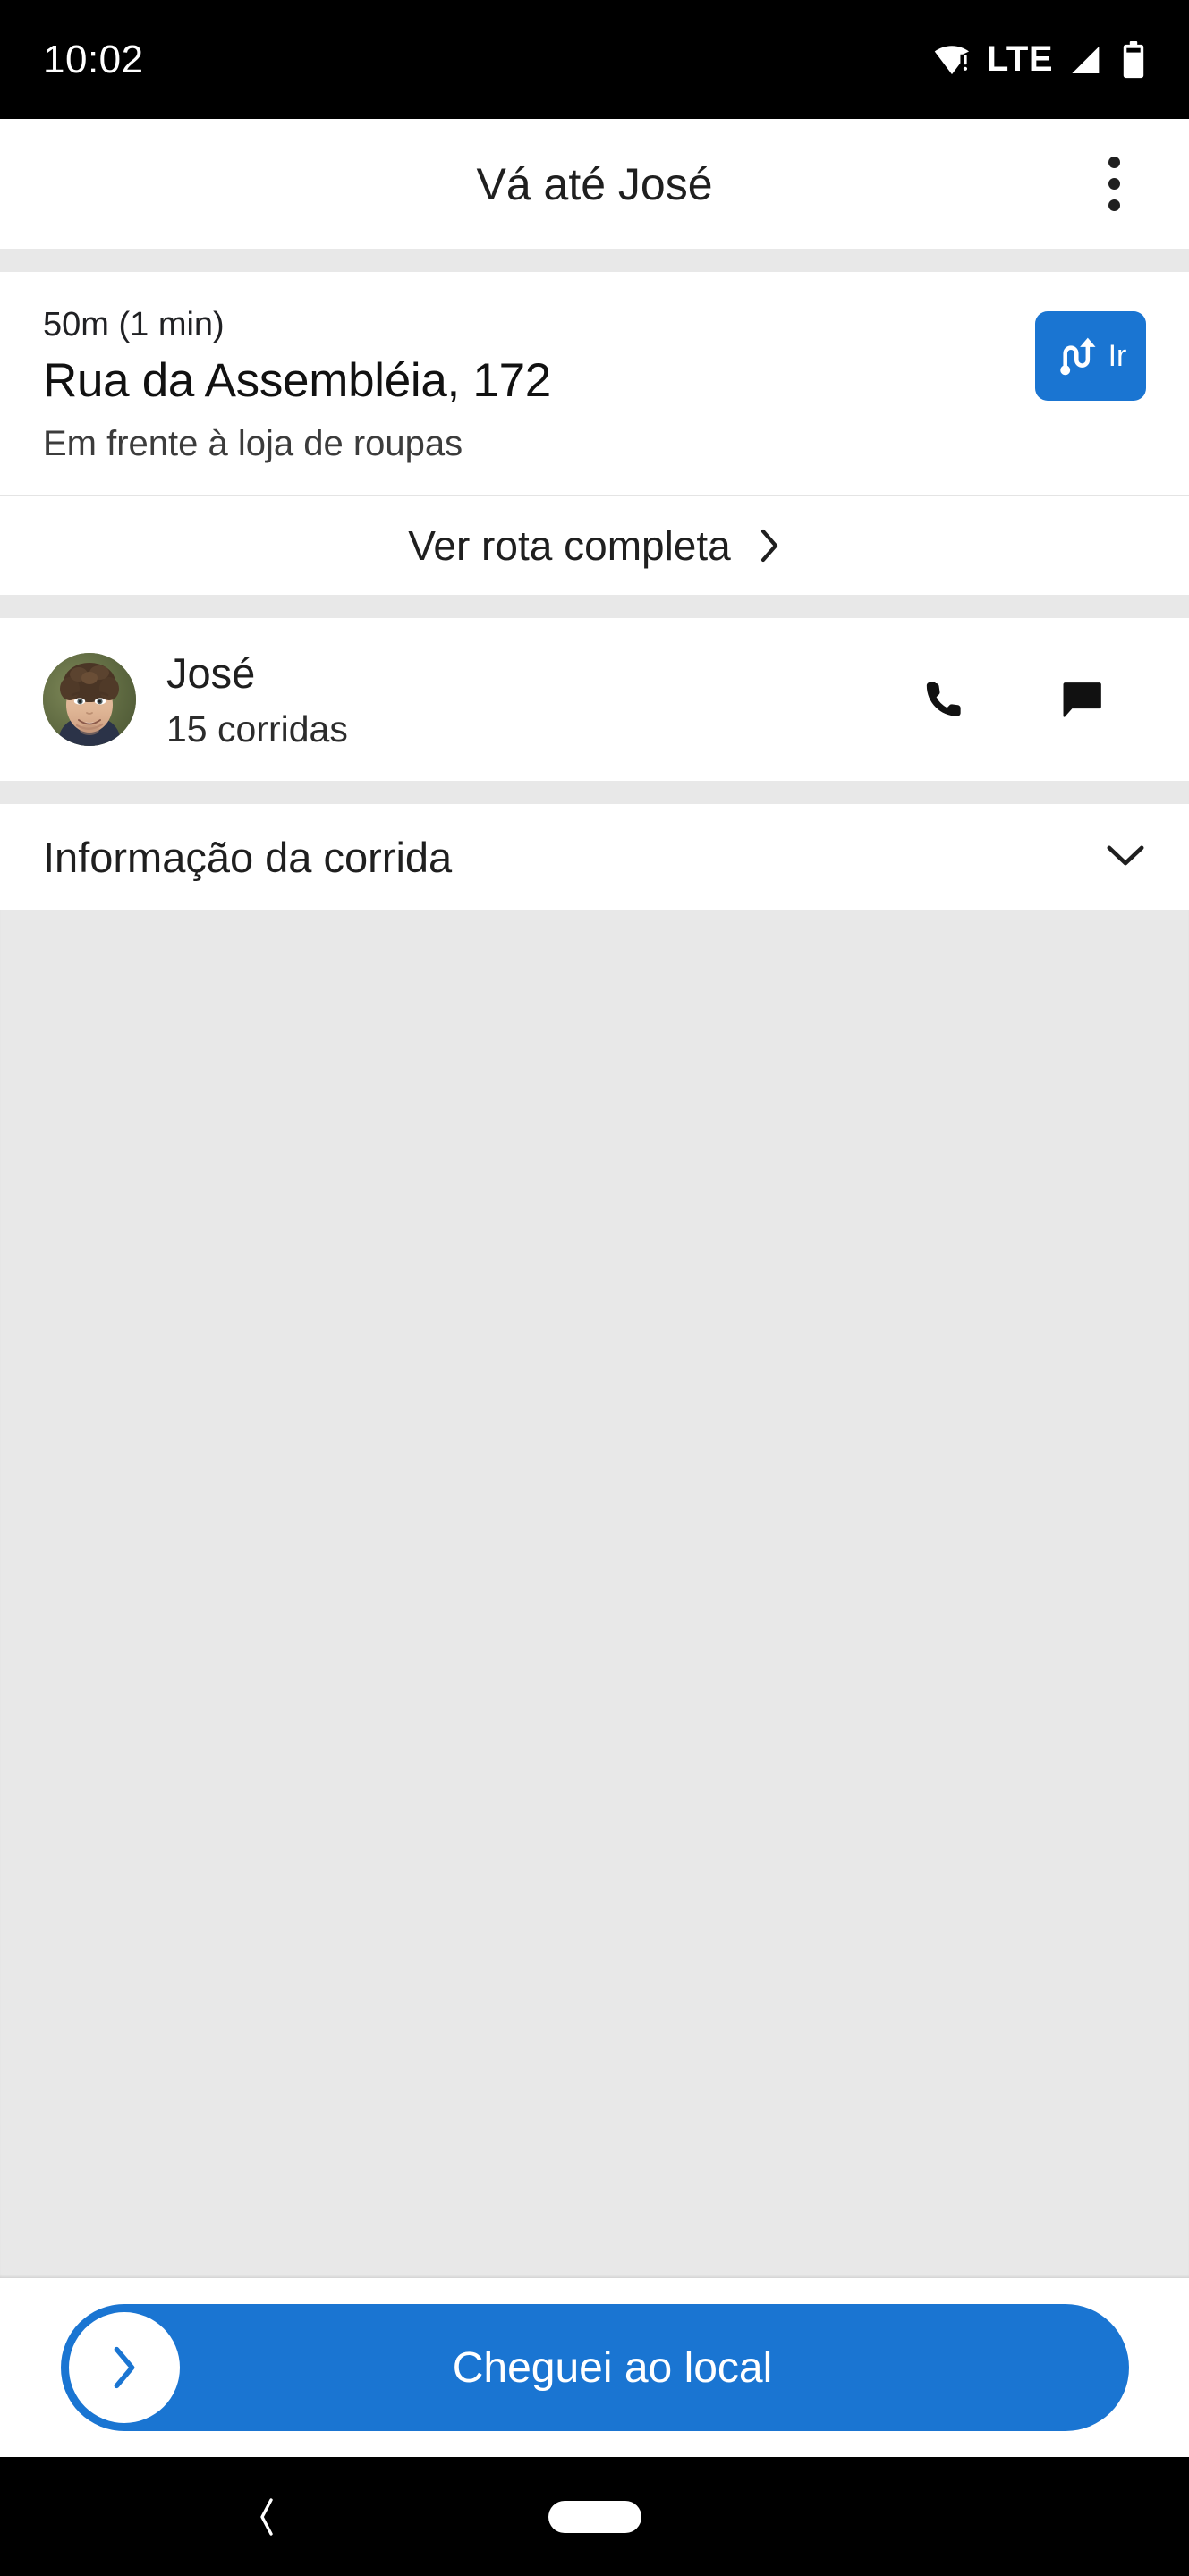  What do you see at coordinates (1019, 59) in the screenshot?
I see `network-type-label: LTE` at bounding box center [1019, 59].